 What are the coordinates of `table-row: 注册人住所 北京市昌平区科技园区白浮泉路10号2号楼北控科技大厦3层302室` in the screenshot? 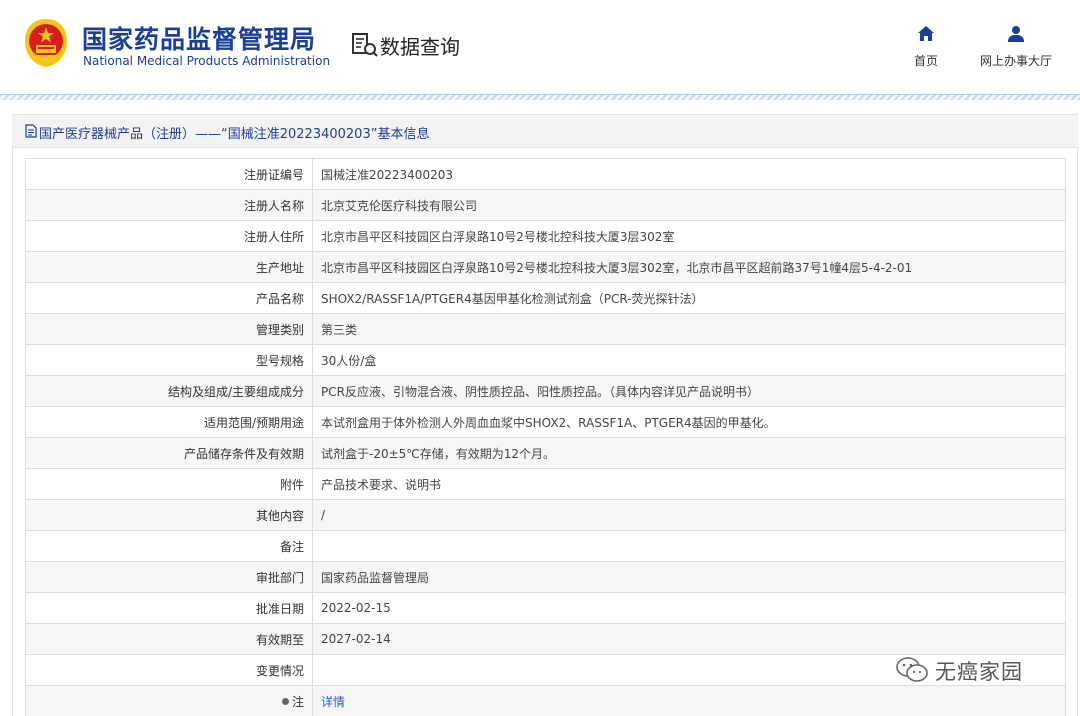 It's located at (545, 236).